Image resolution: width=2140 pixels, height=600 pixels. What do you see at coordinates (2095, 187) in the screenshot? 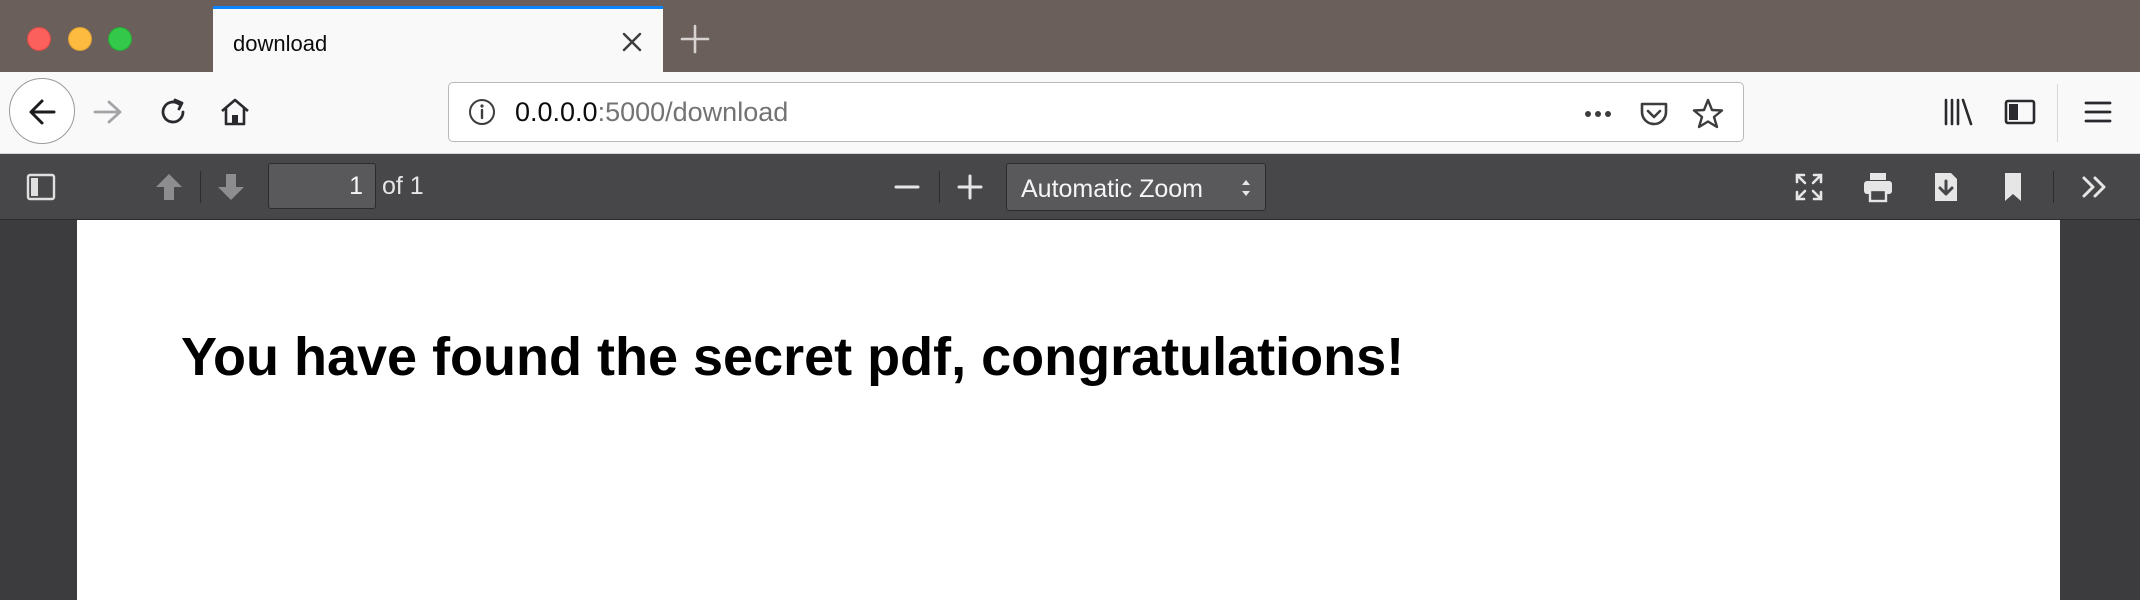
I see `tools-menu-icon` at bounding box center [2095, 187].